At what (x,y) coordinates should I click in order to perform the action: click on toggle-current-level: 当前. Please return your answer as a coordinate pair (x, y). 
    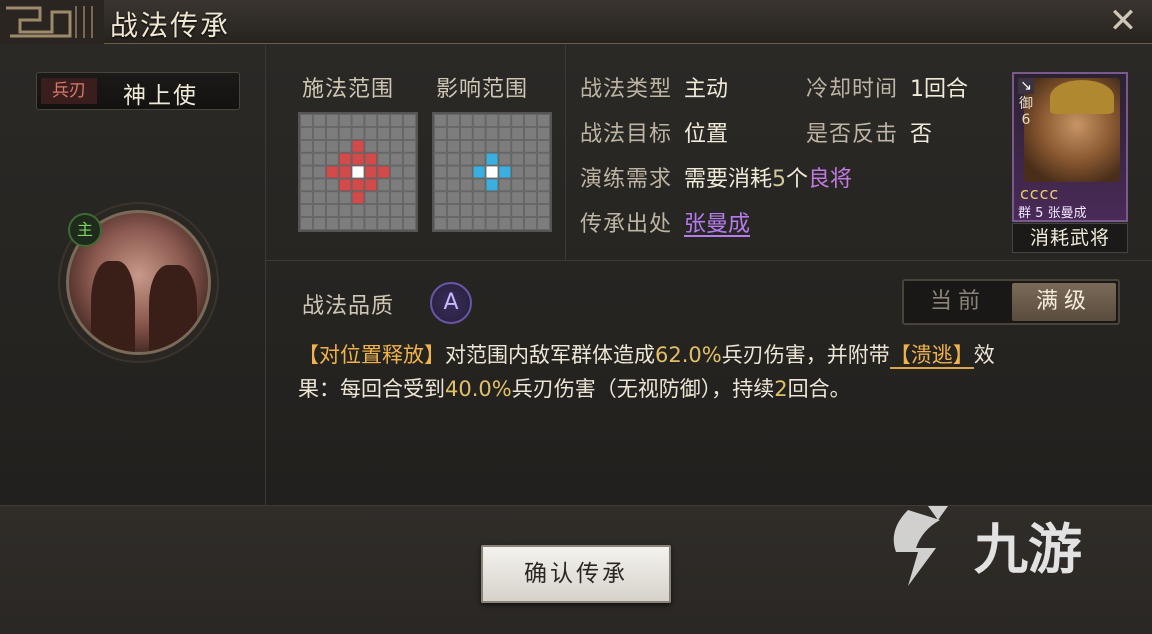
    Looking at the image, I should click on (958, 302).